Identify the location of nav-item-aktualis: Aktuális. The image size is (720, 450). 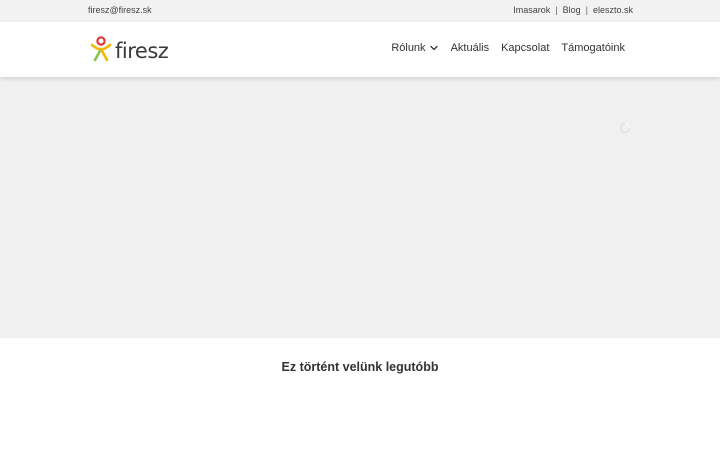
(470, 48).